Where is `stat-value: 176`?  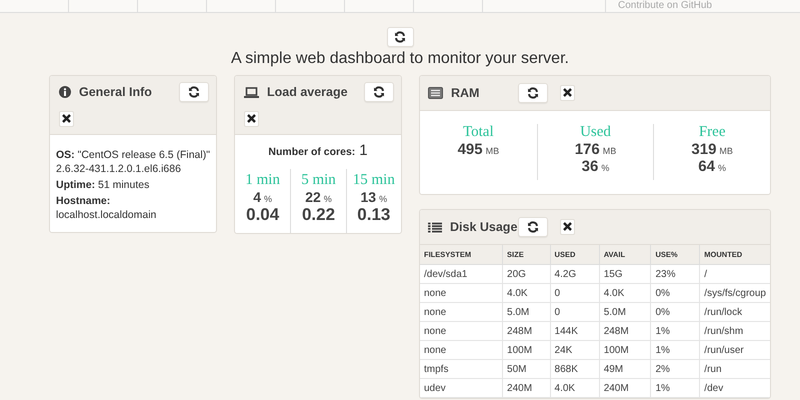
stat-value: 176 is located at coordinates (587, 149).